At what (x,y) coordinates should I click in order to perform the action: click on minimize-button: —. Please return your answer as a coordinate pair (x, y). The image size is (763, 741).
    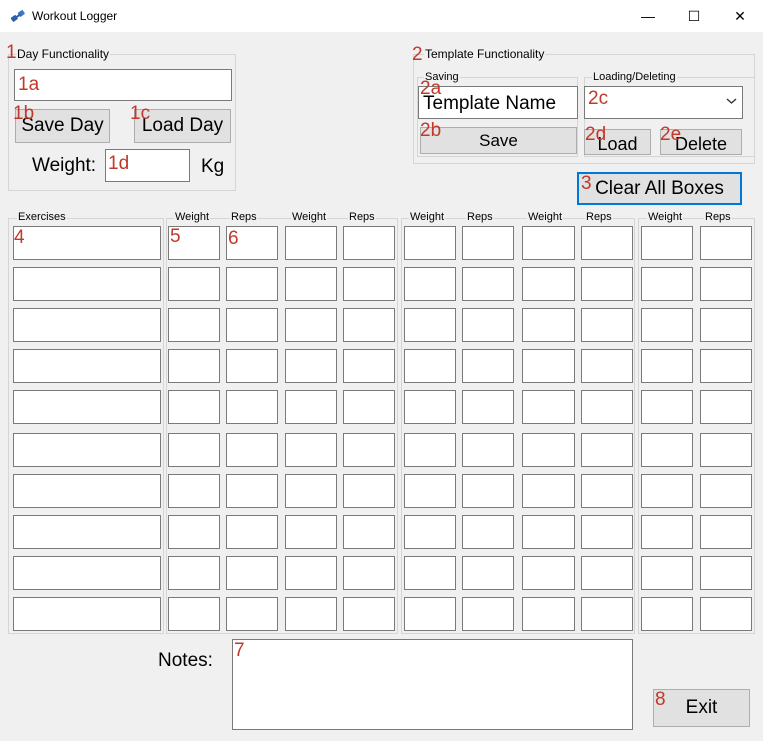
    Looking at the image, I should click on (648, 16).